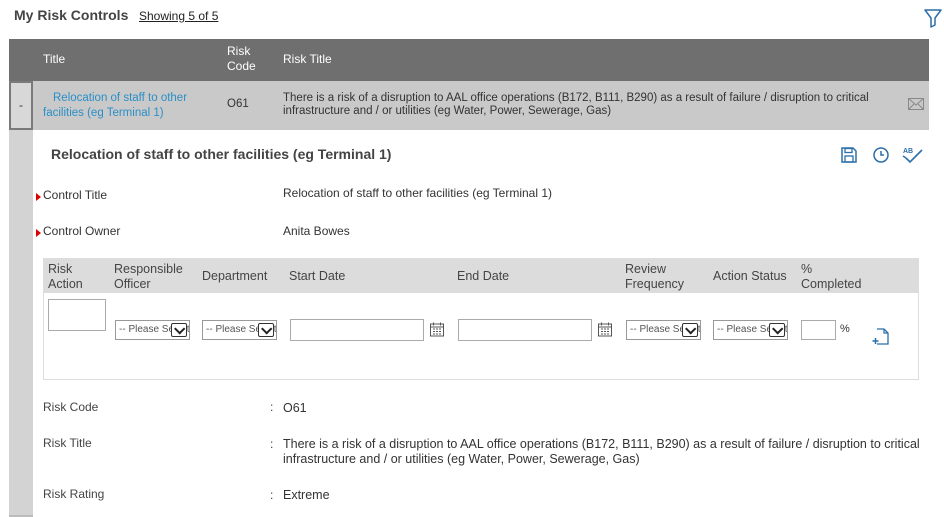 The width and height of the screenshot is (944, 517). Describe the element at coordinates (316, 231) in the screenshot. I see `control-owner-value: Anita Bowes` at that location.